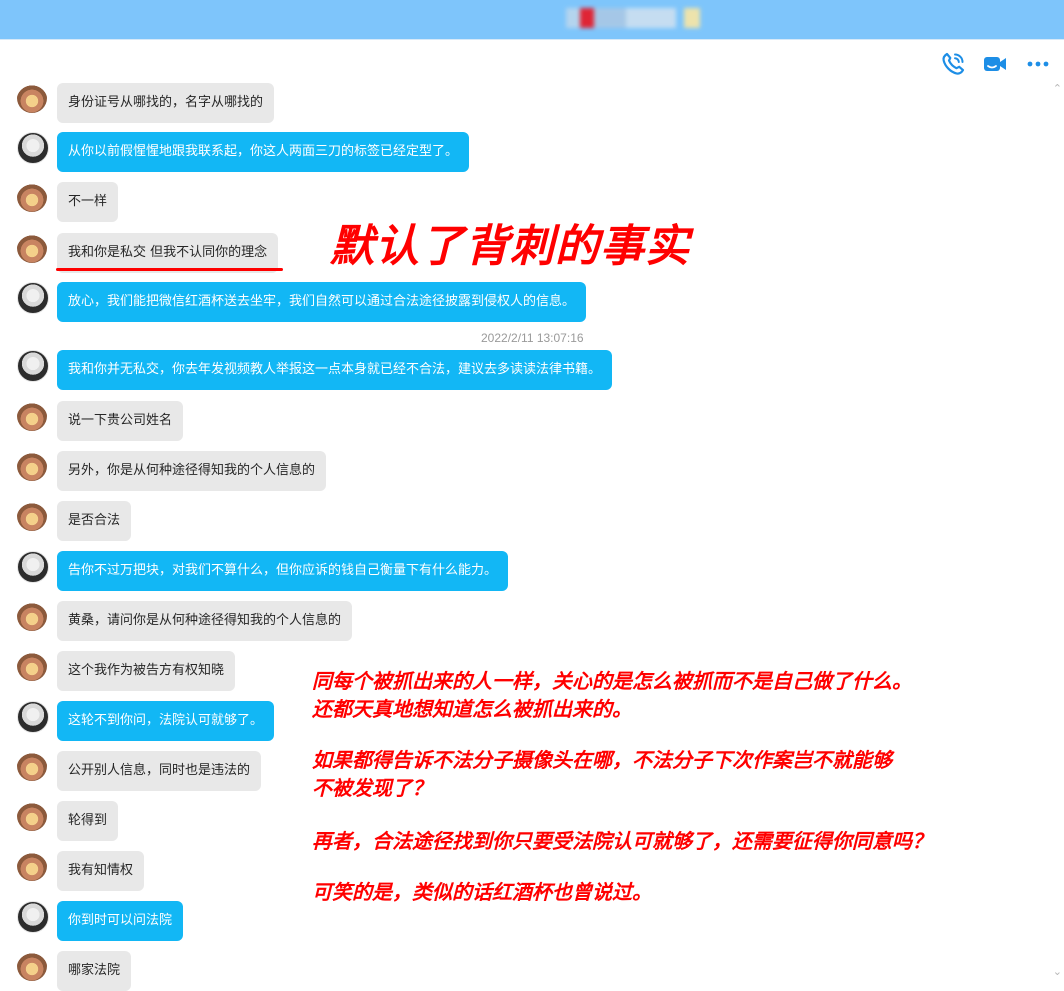 The height and width of the screenshot is (991, 1064). What do you see at coordinates (320, 421) in the screenshot?
I see `message-row: 说一下贵公司姓名` at bounding box center [320, 421].